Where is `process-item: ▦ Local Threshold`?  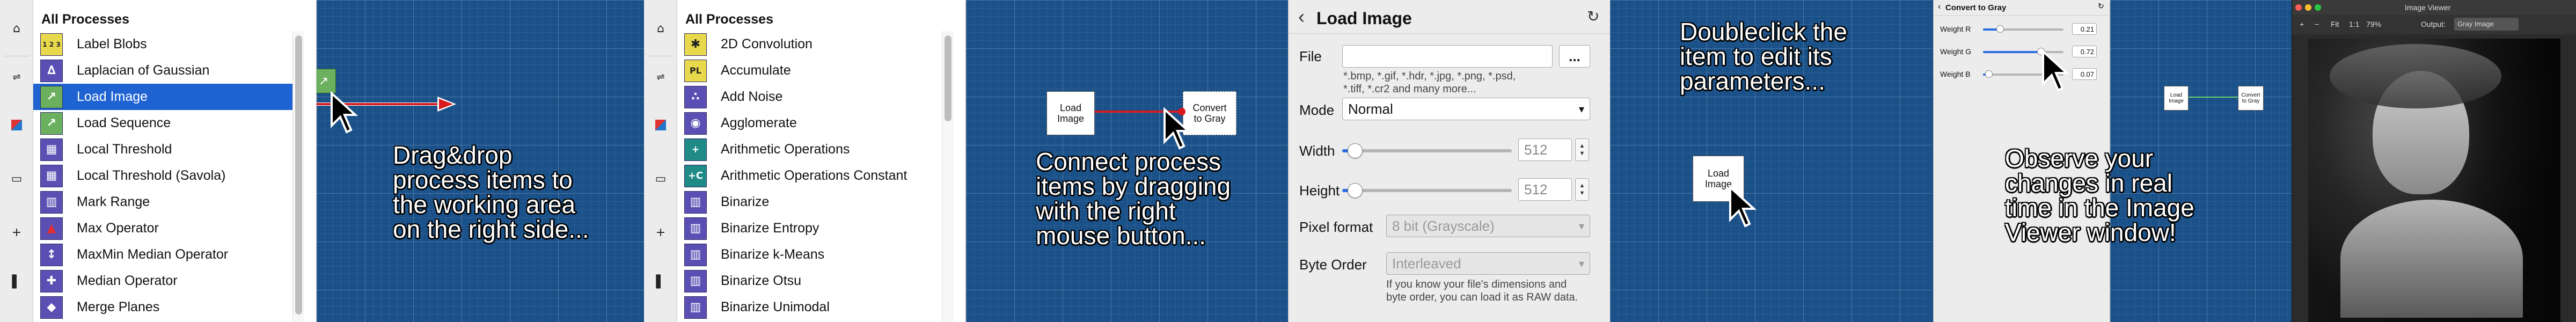 process-item: ▦ Local Threshold is located at coordinates (162, 149).